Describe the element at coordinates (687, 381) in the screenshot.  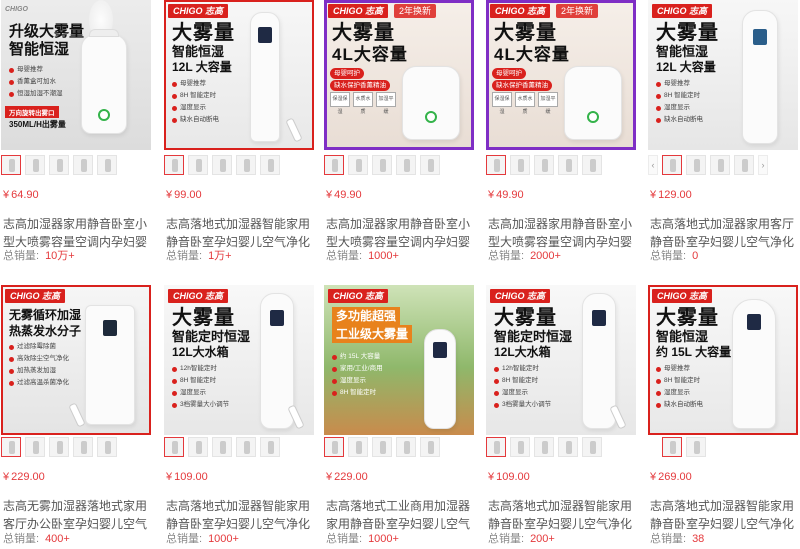
I see `feature-item: 8H 智能定时` at that location.